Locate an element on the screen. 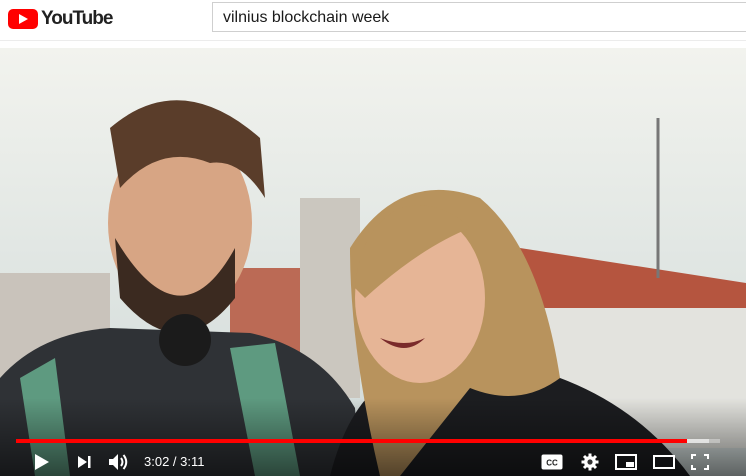 The width and height of the screenshot is (746, 476). captions-icon: CC is located at coordinates (552, 462).